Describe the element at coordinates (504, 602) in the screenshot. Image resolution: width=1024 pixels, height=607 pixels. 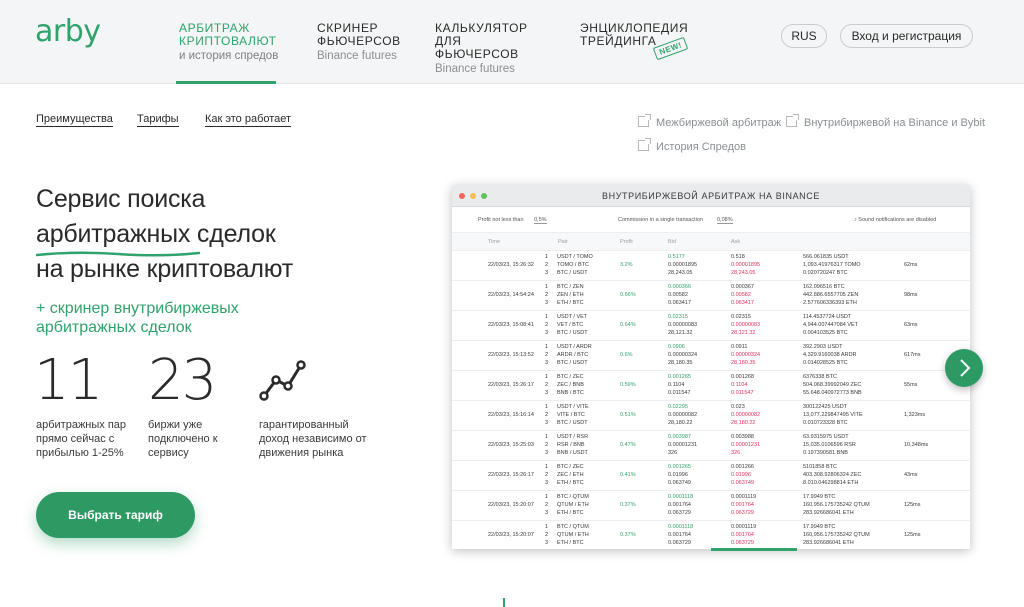
I see `scroll-hint-line` at that location.